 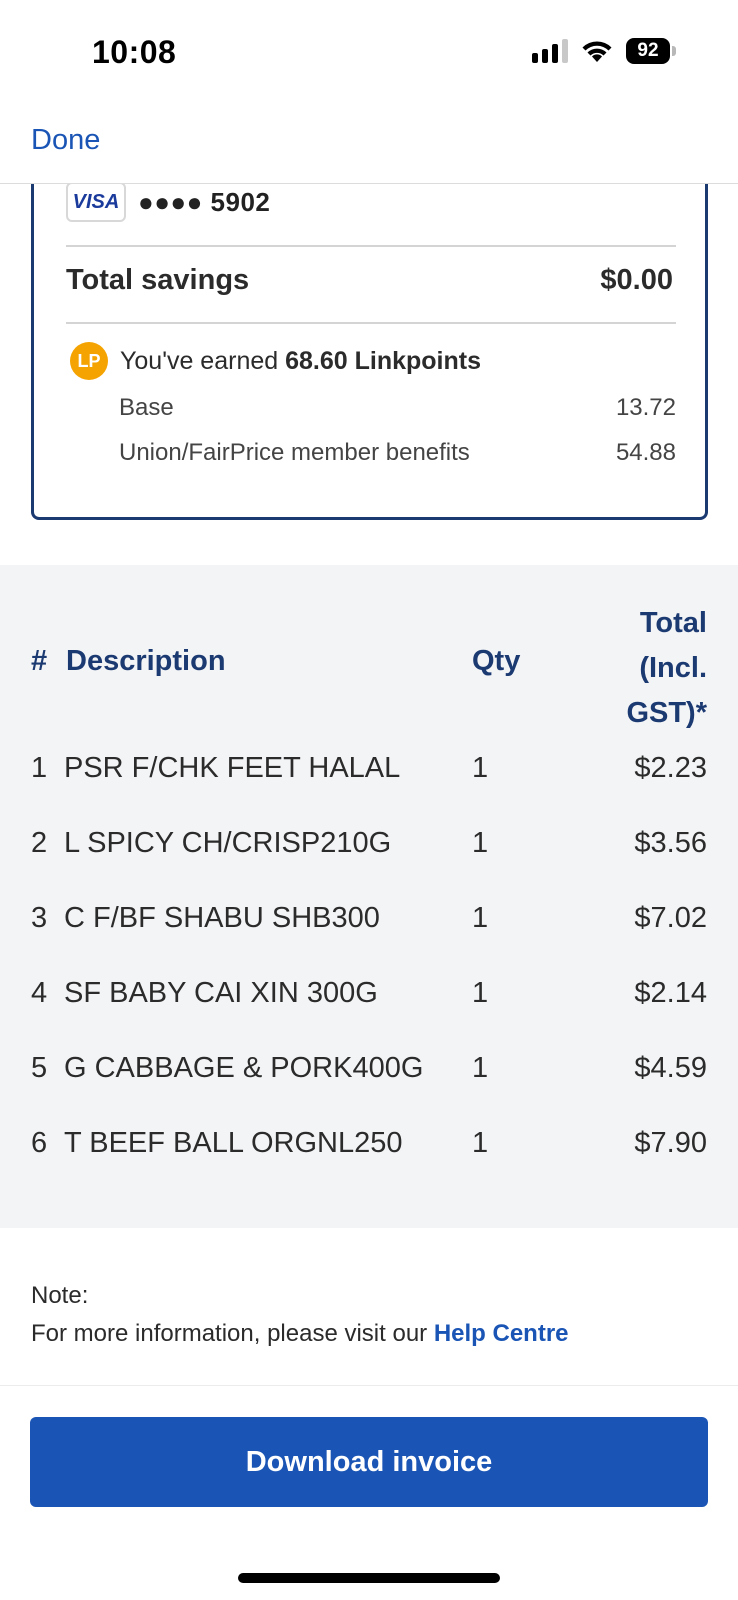 I want to click on home-indicator, so click(x=369, y=1578).